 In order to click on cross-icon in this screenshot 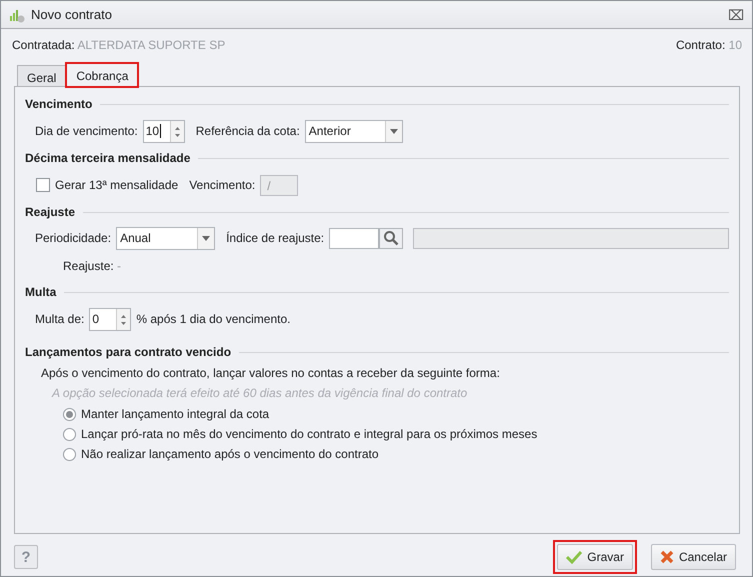, I will do `click(667, 557)`.